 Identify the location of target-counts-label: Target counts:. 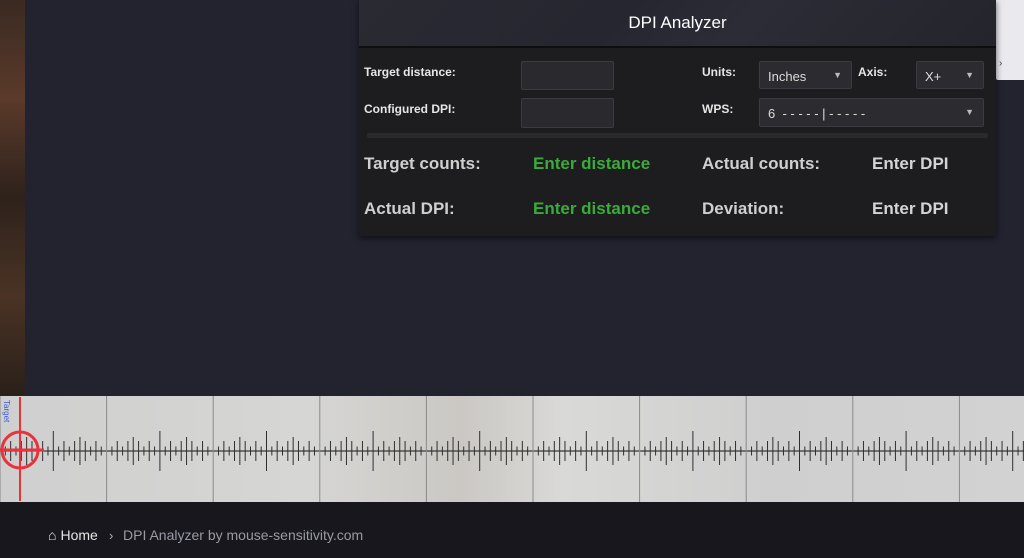
(422, 163).